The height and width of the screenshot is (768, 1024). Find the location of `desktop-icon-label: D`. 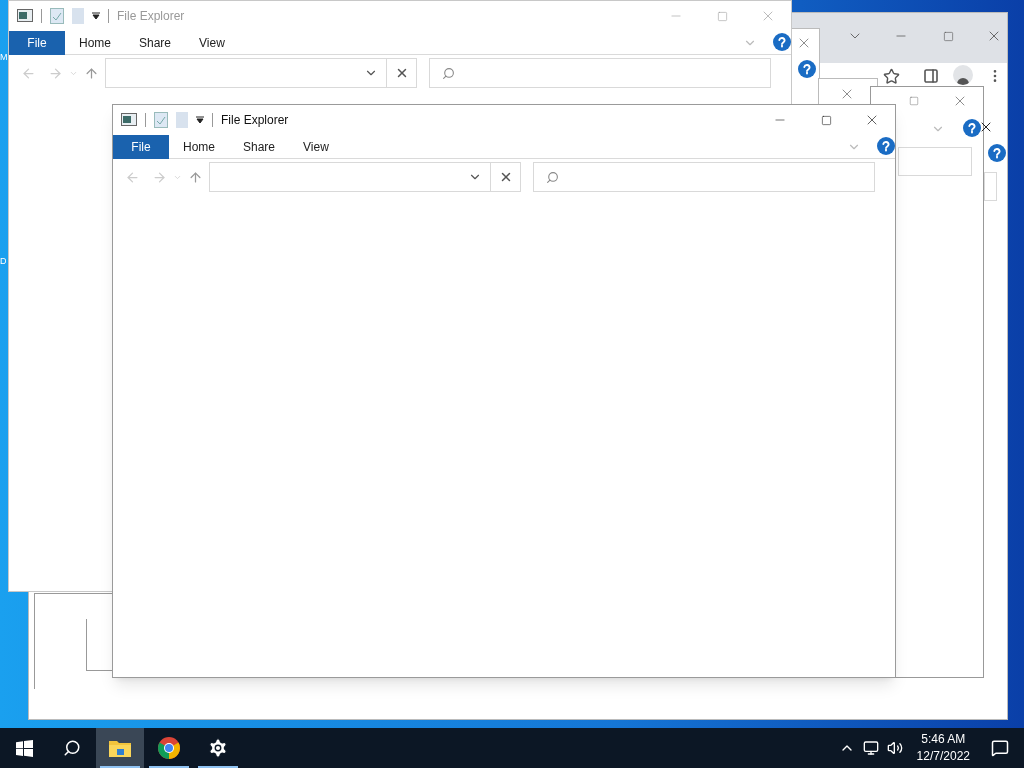

desktop-icon-label: D is located at coordinates (3, 261).